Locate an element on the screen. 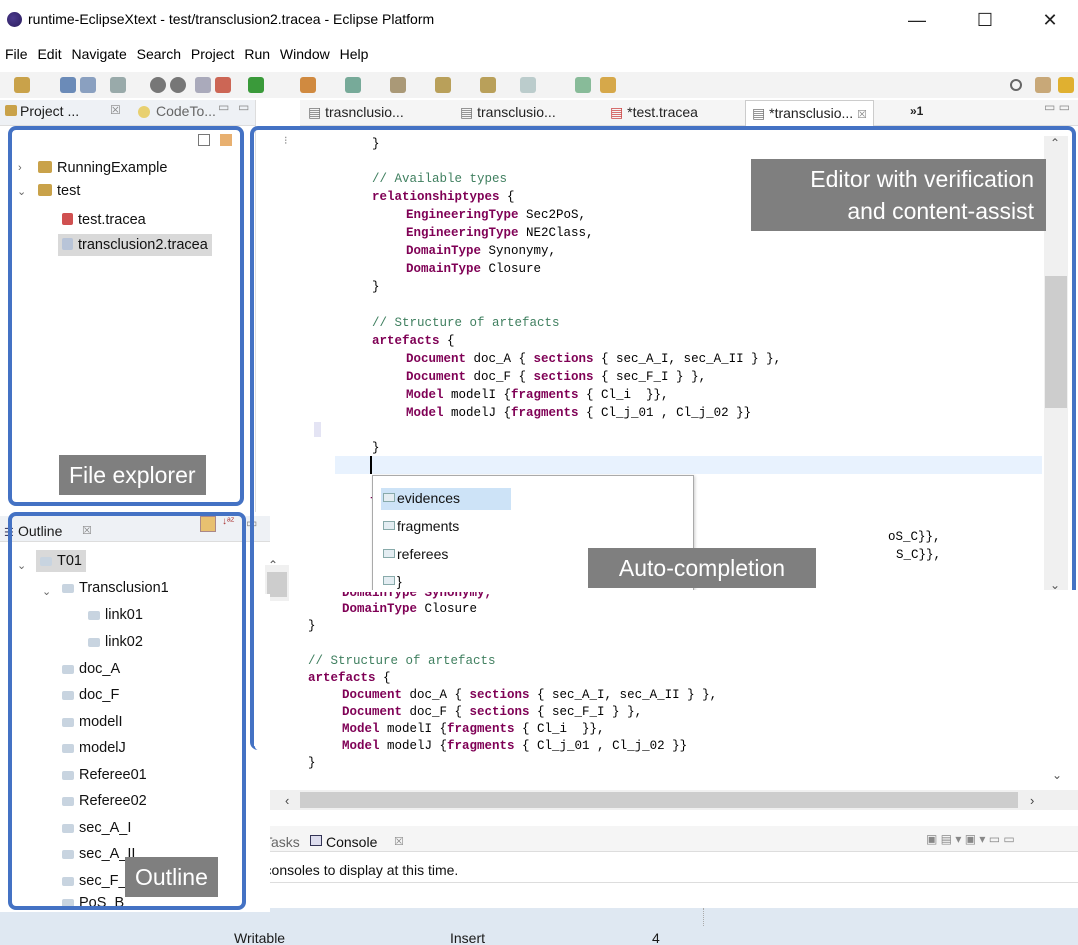  minimize-button: — is located at coordinates (917, 20).